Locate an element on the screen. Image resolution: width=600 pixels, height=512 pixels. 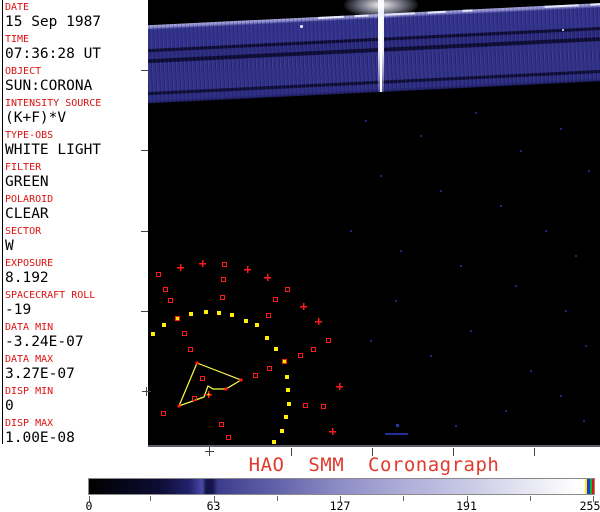
field-label: INTENSITY SOURCE is located at coordinates (53, 103).